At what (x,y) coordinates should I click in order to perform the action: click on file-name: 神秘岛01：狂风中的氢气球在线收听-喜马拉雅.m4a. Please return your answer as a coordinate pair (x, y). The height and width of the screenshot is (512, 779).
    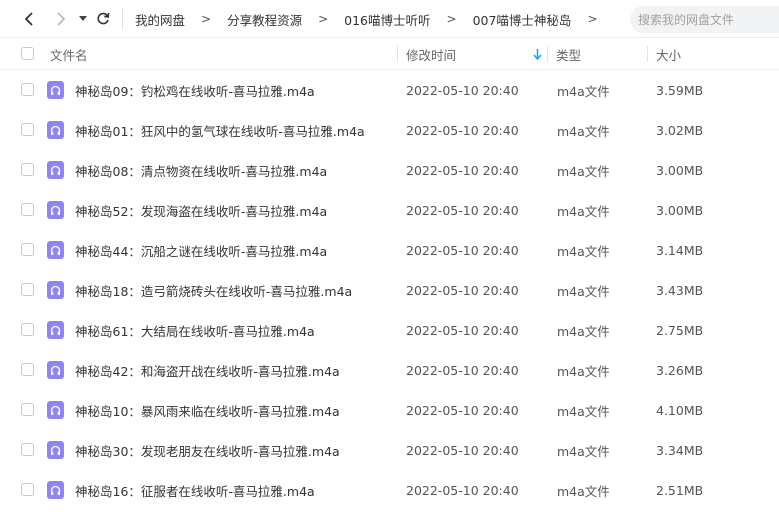
    Looking at the image, I should click on (220, 130).